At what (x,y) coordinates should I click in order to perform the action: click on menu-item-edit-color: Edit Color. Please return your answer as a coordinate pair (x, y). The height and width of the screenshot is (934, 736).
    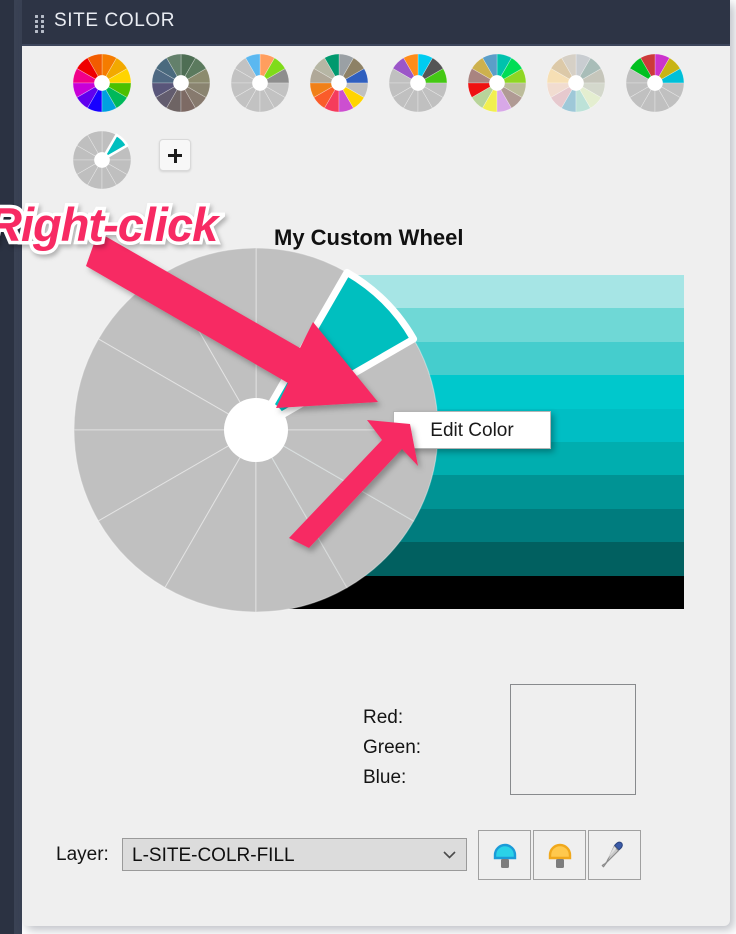
    Looking at the image, I should click on (472, 431).